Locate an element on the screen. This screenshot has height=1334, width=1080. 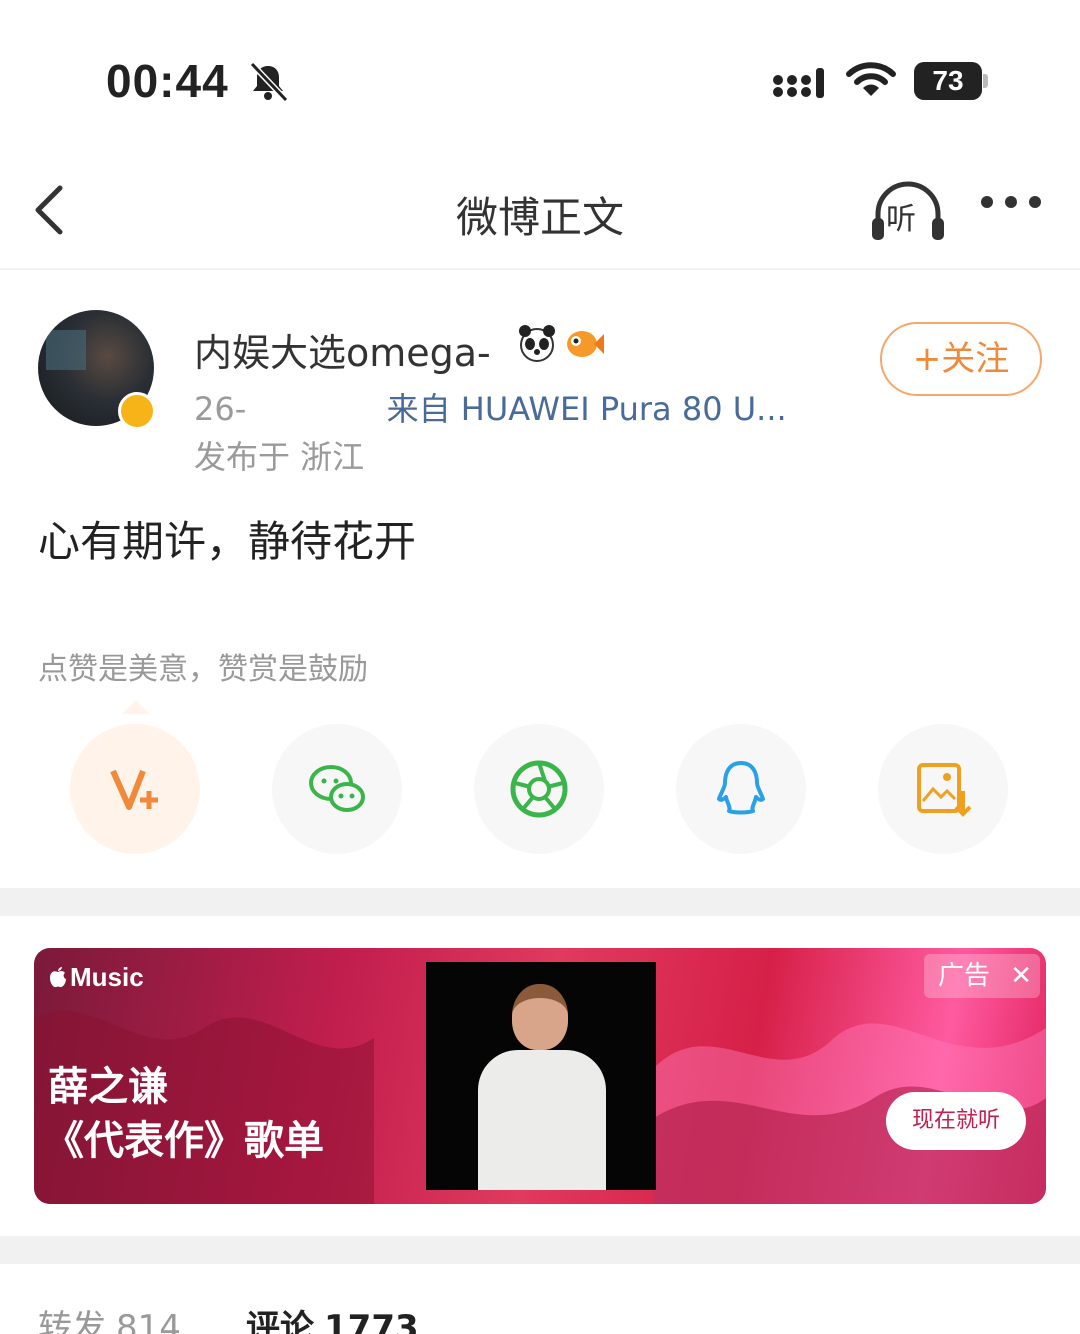
share-moments-button is located at coordinates (539, 789).